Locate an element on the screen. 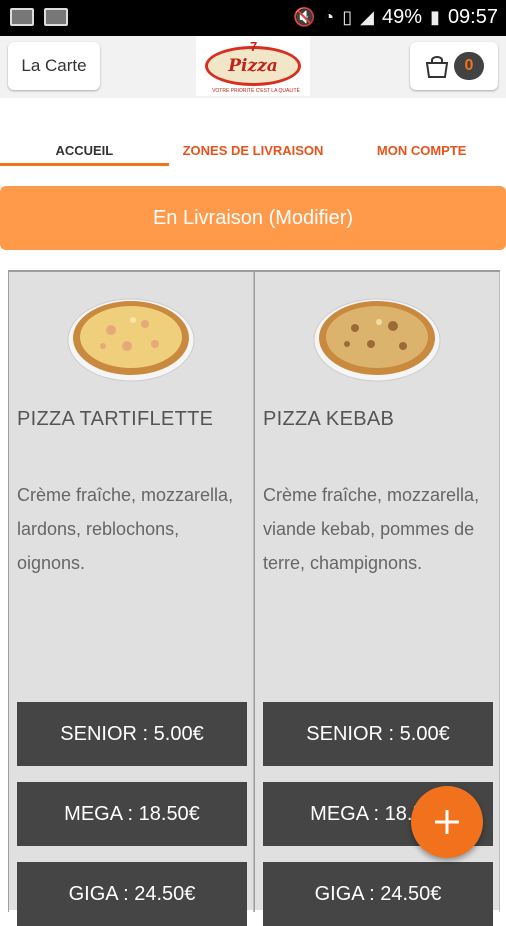 Image resolution: width=506 pixels, height=926 pixels. cart-count-badge: 0 is located at coordinates (469, 66).